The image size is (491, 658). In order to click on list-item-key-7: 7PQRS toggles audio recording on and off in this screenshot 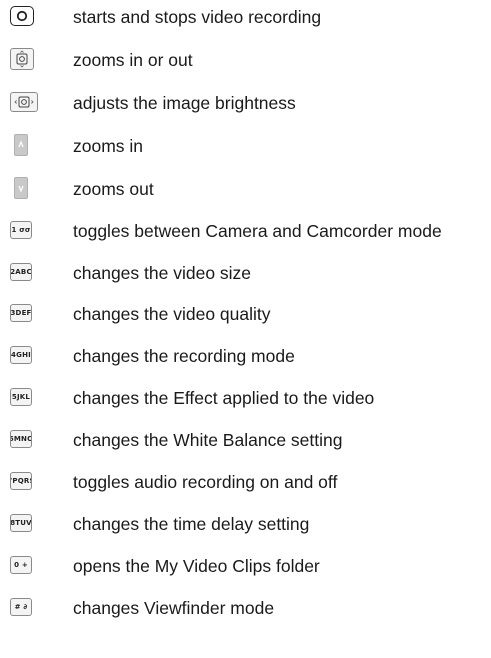, I will do `click(245, 482)`.